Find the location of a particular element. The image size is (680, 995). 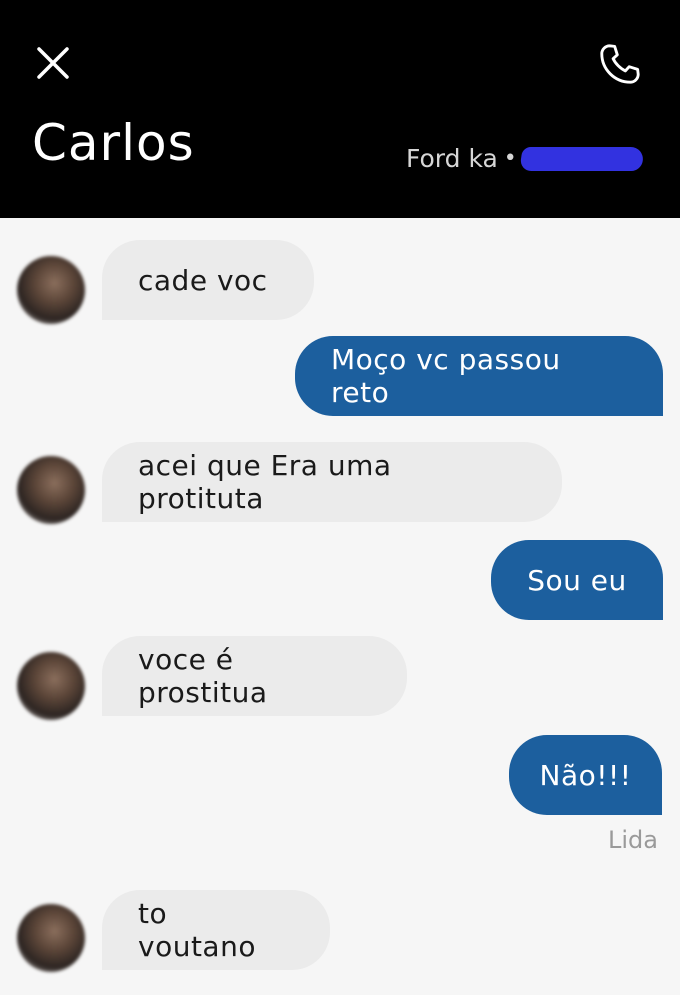

incoming-message: voce é prostitua is located at coordinates (254, 676).